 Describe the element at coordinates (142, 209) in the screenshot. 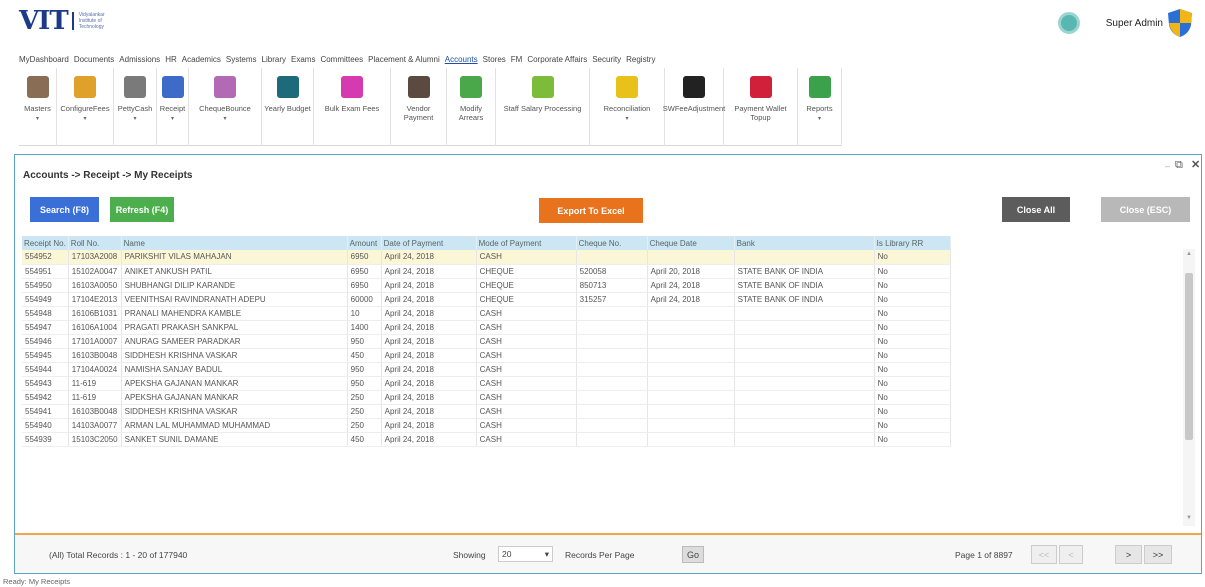

I see `refresh-button: Refresh (F4)` at that location.